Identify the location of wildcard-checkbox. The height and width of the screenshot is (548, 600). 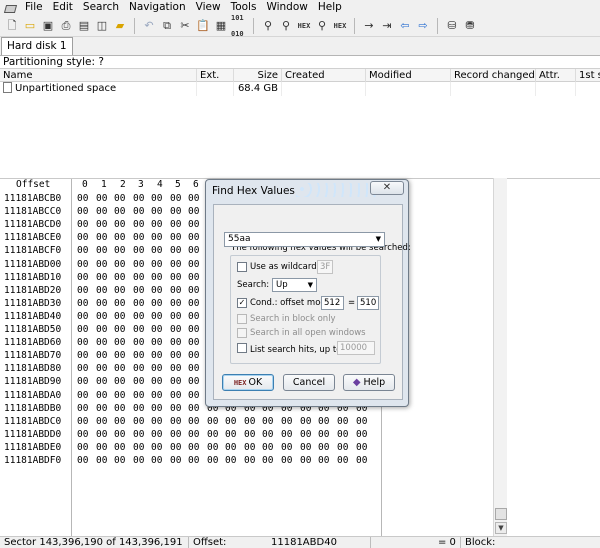
(242, 267).